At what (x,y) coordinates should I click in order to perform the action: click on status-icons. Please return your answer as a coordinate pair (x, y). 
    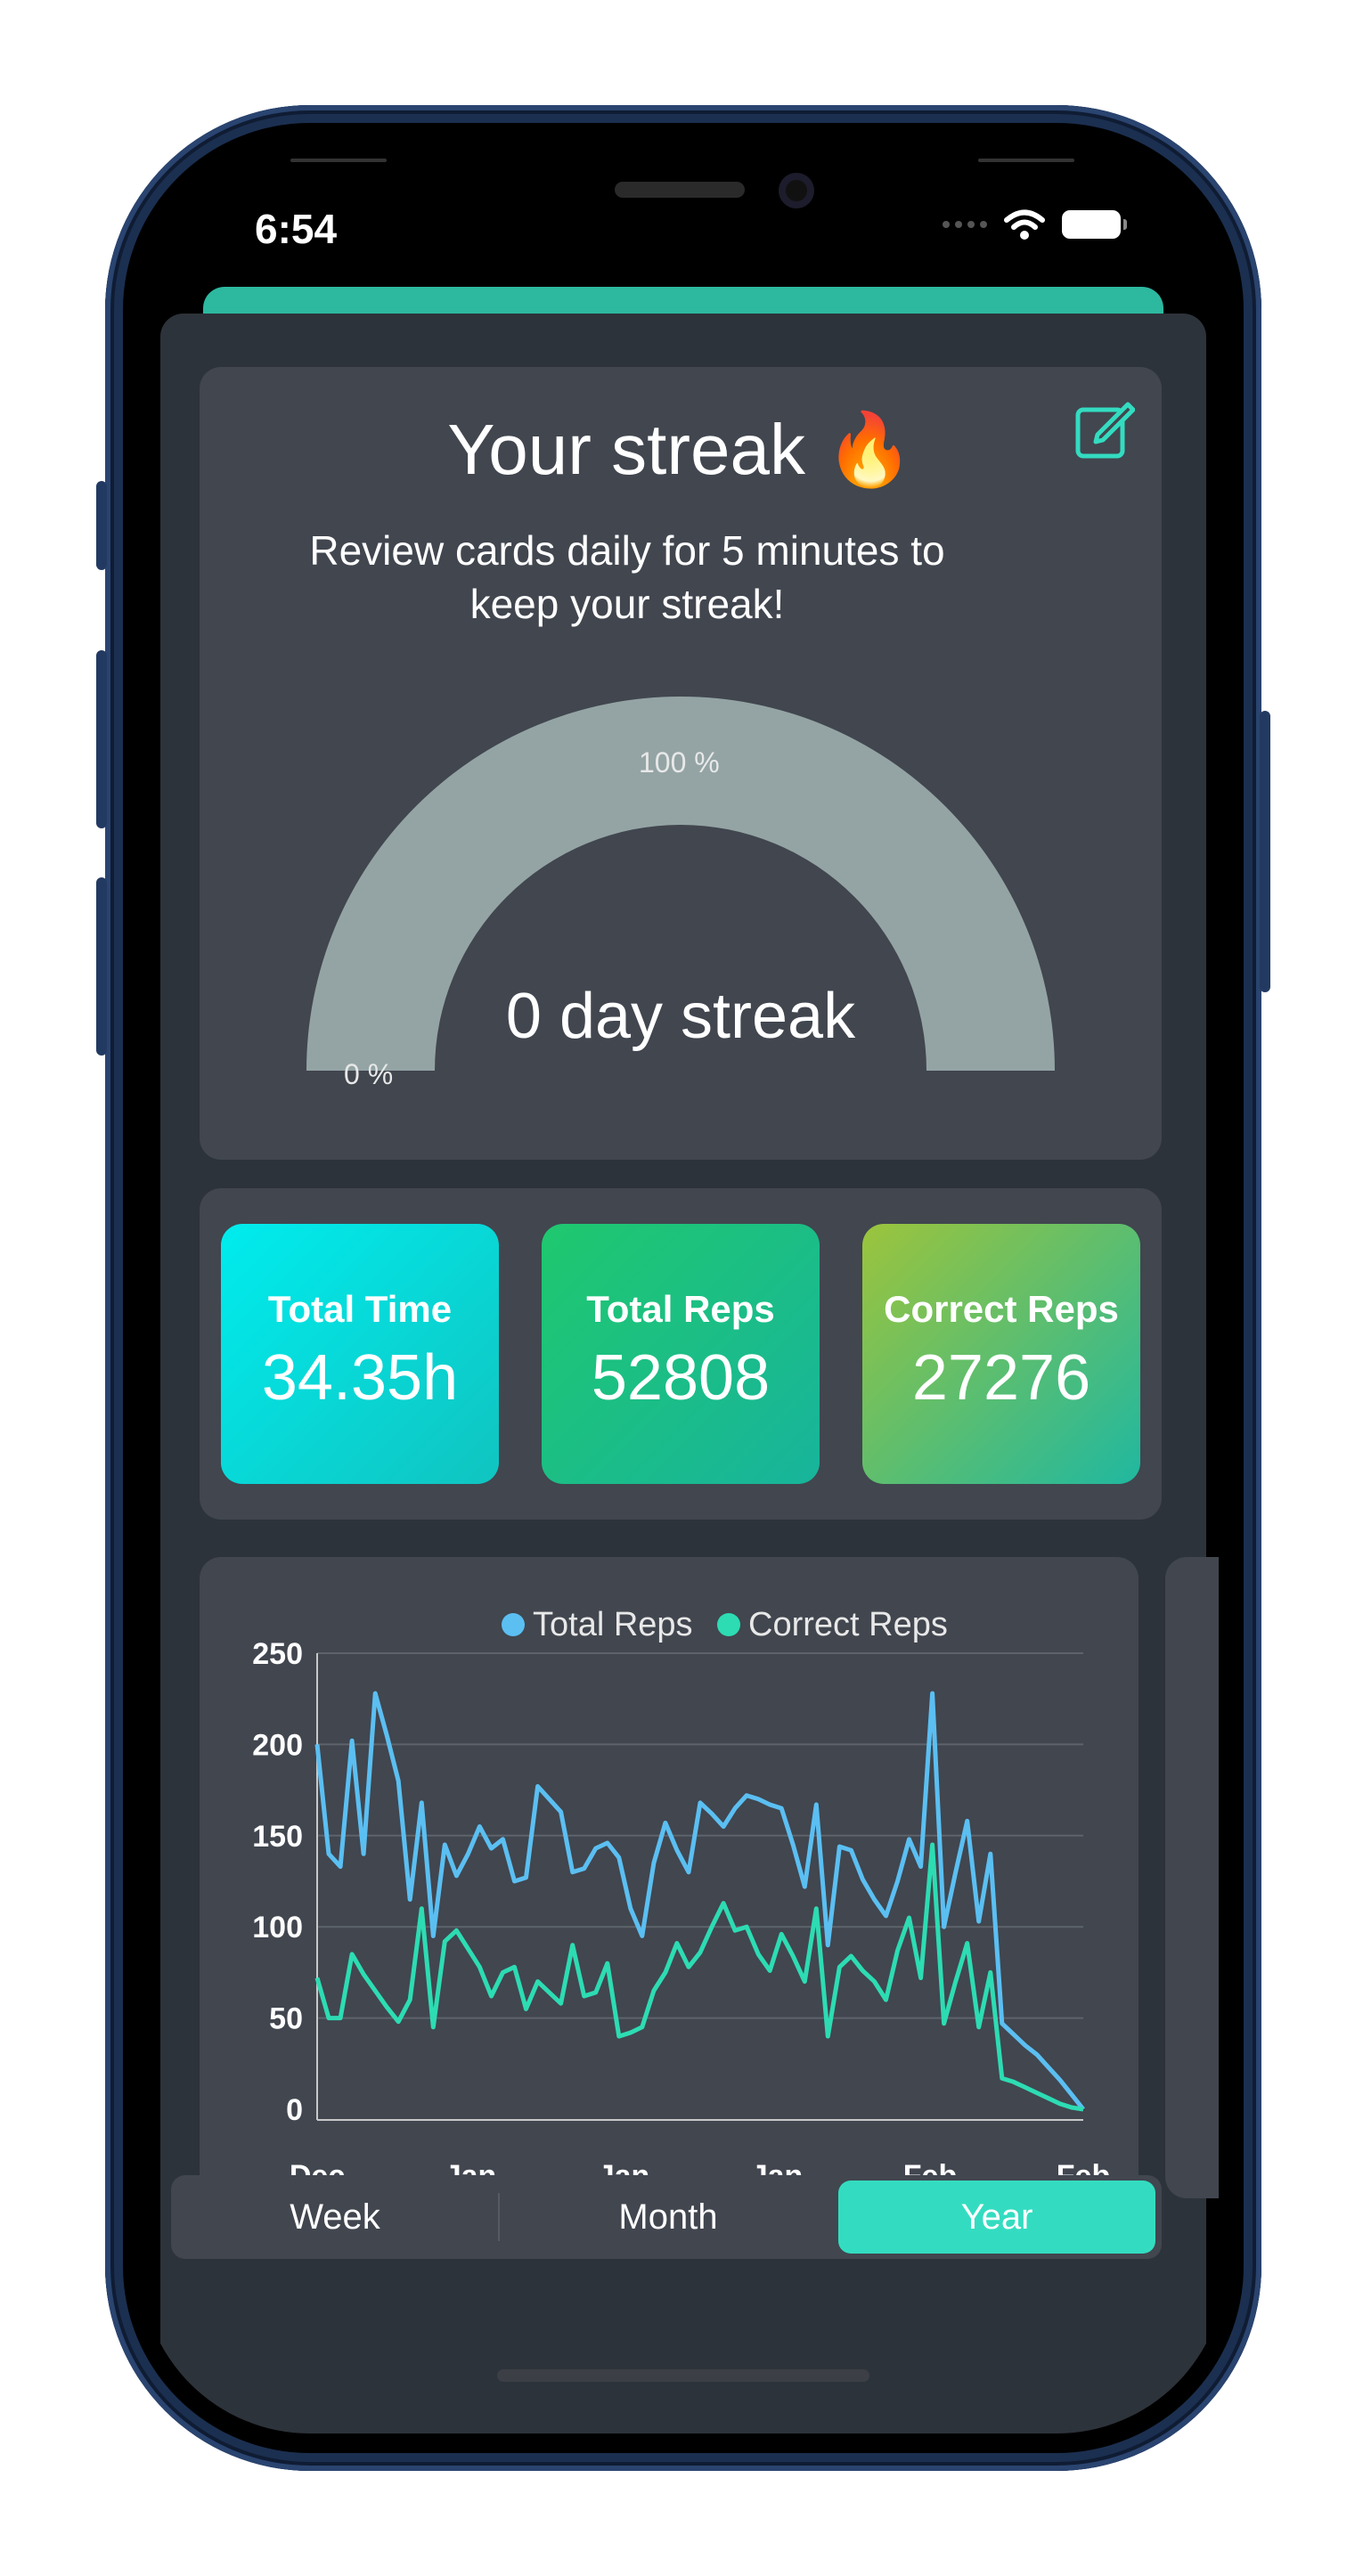
    Looking at the image, I should click on (1035, 224).